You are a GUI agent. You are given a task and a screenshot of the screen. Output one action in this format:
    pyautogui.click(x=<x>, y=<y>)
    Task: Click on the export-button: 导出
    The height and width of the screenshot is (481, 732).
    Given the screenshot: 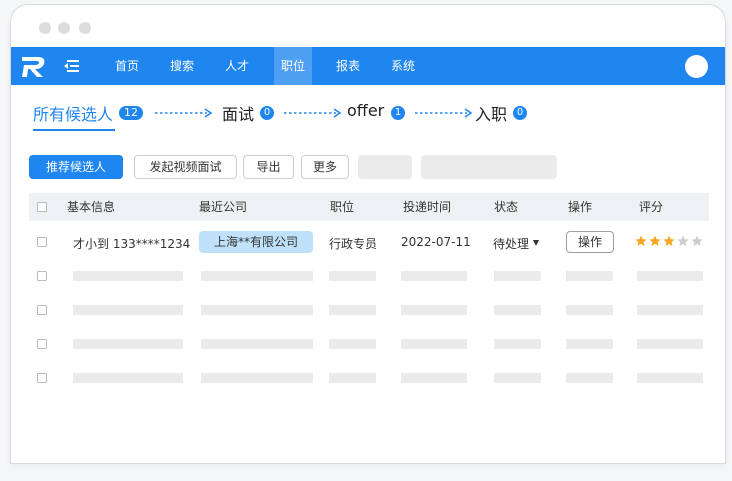 What is the action you would take?
    pyautogui.click(x=268, y=167)
    